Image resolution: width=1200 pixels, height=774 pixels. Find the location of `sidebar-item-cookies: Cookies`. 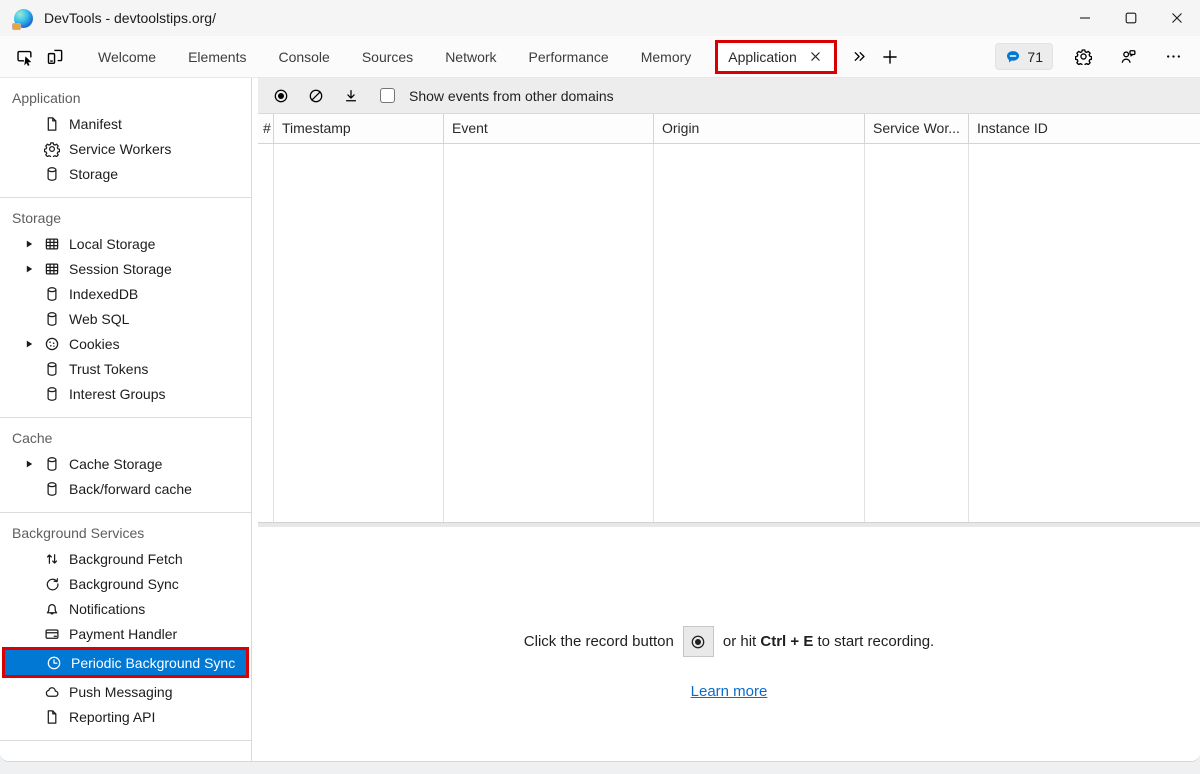

sidebar-item-cookies: Cookies is located at coordinates (125, 343).